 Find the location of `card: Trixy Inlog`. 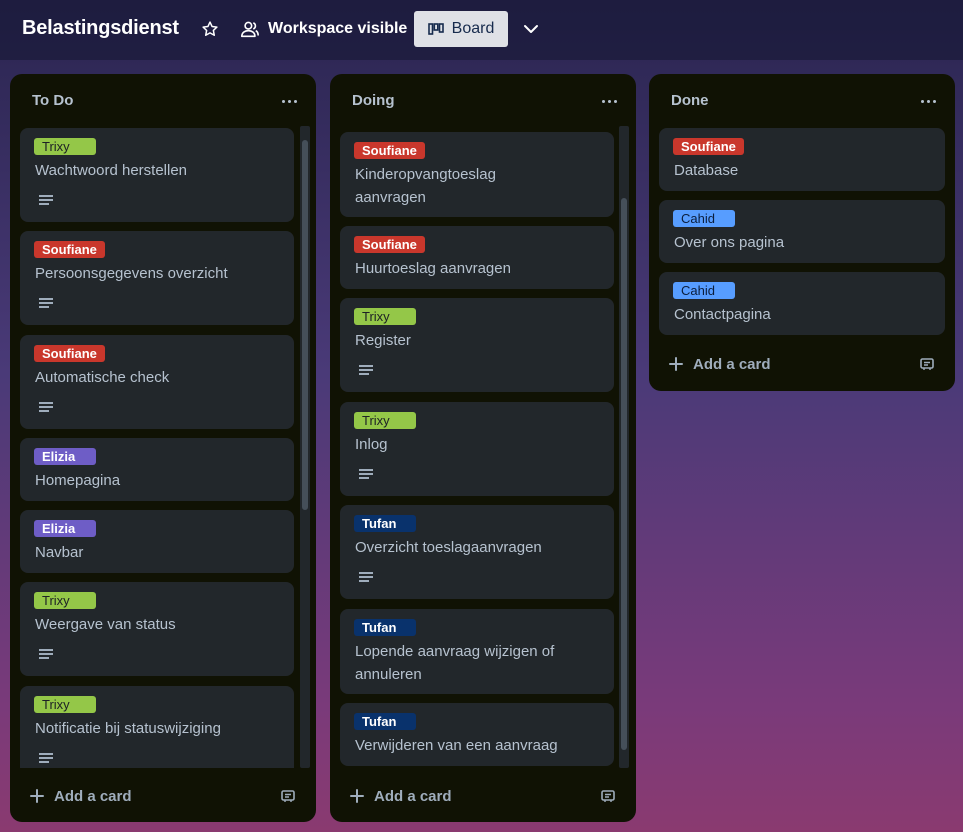

card: Trixy Inlog is located at coordinates (477, 449).